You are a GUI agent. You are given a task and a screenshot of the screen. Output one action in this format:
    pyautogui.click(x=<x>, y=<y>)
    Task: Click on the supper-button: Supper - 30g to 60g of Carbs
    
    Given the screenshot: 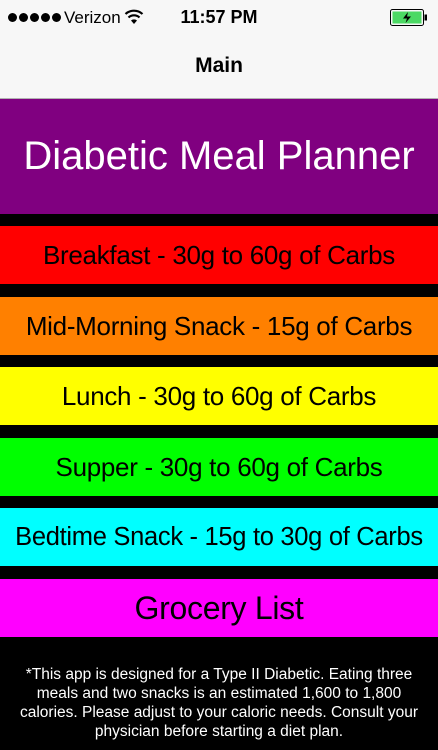 What is the action you would take?
    pyautogui.click(x=219, y=467)
    